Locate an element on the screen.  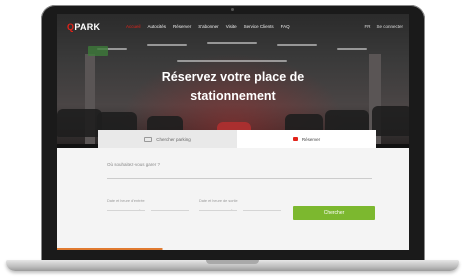
calendar-icon is located at coordinates (295, 139).